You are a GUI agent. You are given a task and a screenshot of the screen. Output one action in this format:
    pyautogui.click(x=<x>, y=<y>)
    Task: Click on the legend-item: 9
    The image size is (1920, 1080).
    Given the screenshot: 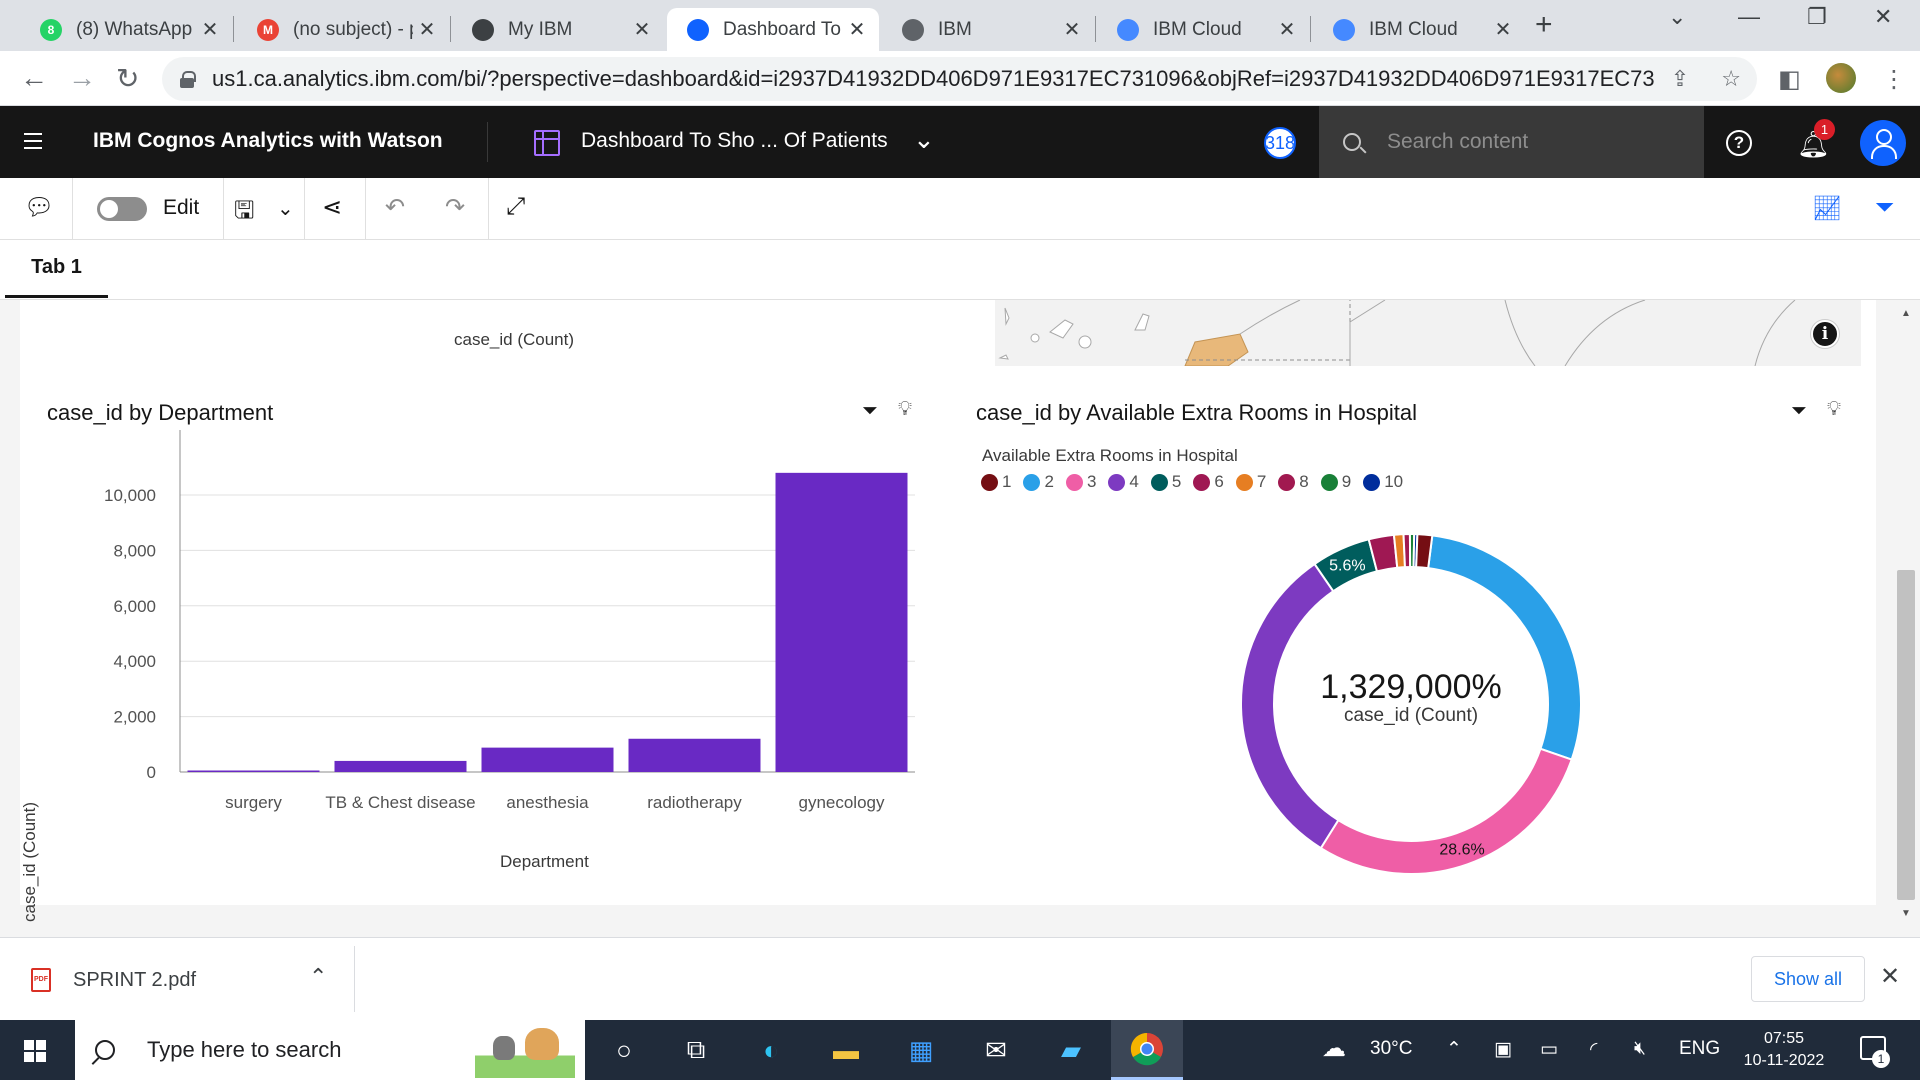 What is the action you would take?
    pyautogui.click(x=1335, y=482)
    